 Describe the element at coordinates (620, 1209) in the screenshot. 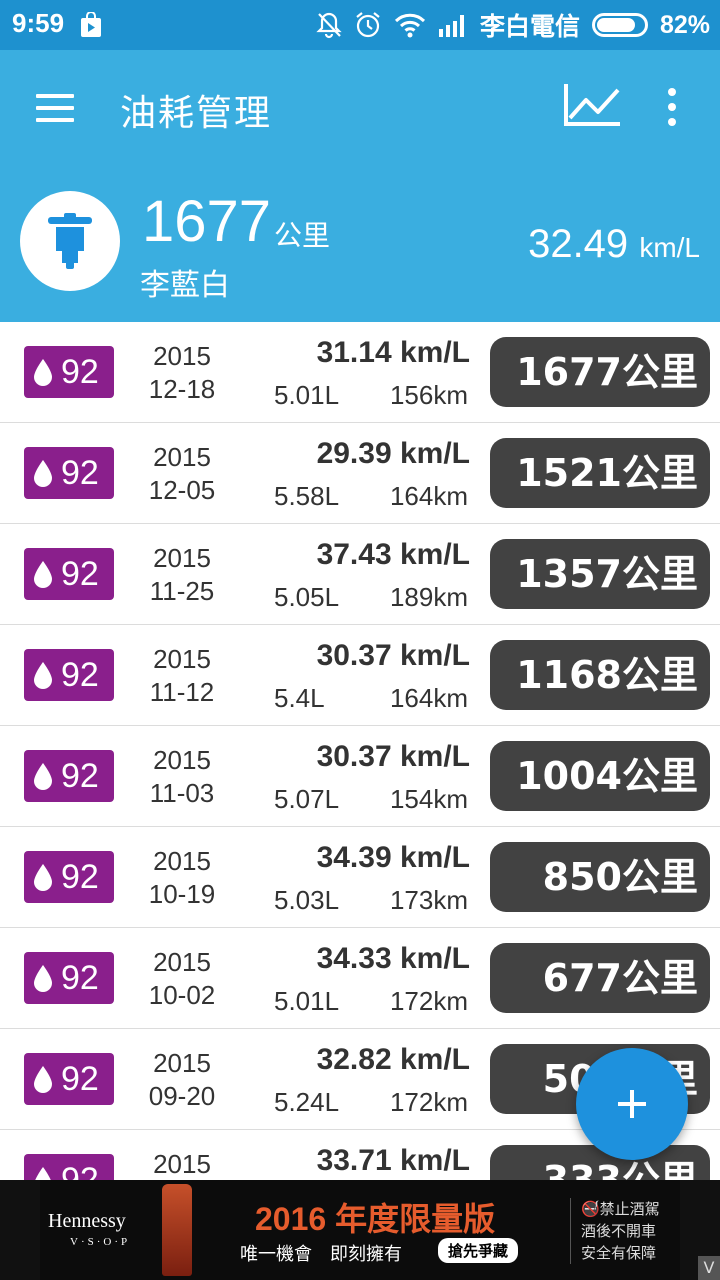

I see `ad-warning-line: 🚭禁止酒駕` at that location.